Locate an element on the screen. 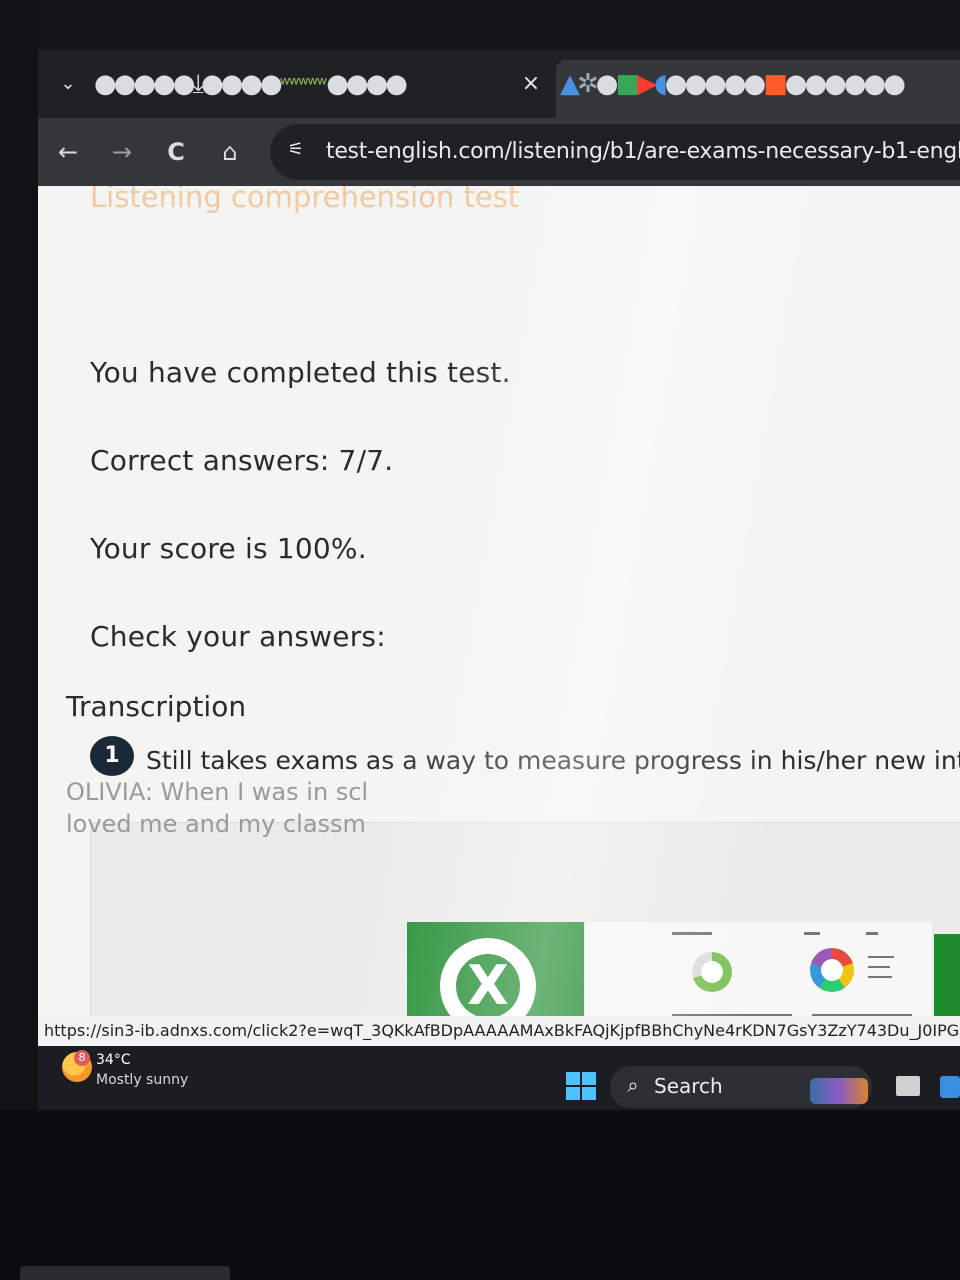 This screenshot has height=1280, width=960. score-text: Your score is 100%. is located at coordinates (228, 548).